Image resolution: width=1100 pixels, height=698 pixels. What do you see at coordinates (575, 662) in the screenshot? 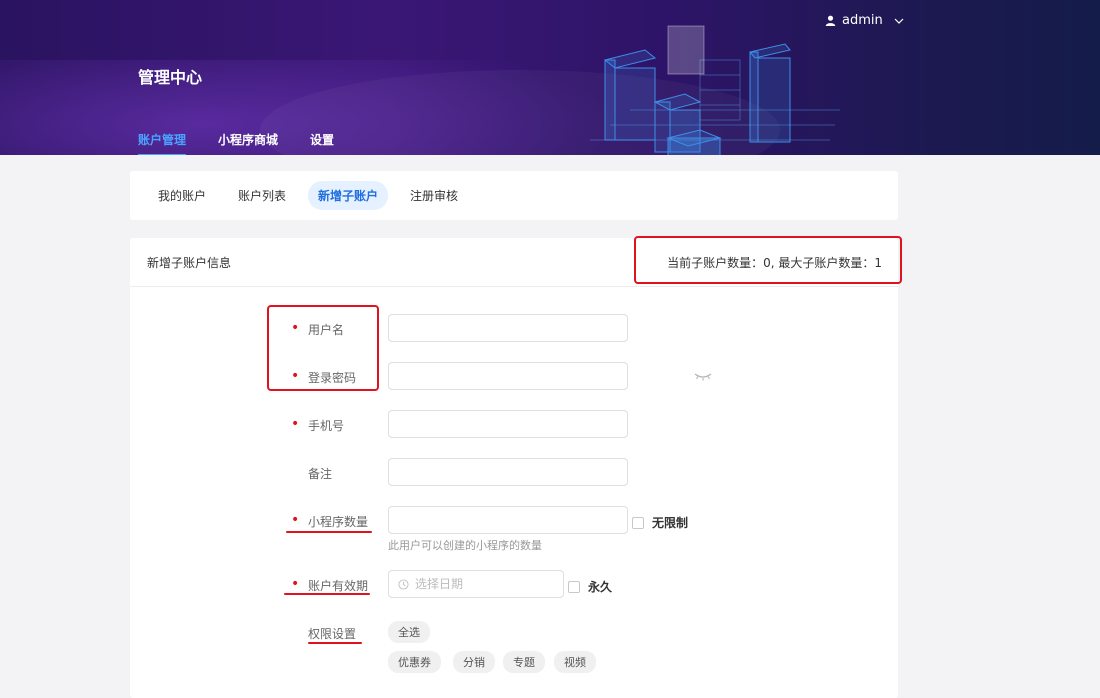
I see `permission-video: 视频` at bounding box center [575, 662].